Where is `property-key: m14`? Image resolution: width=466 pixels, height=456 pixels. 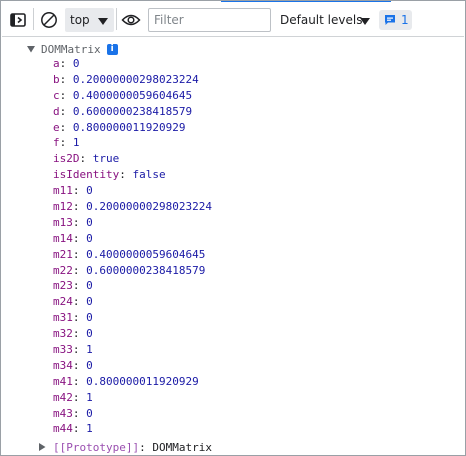 property-key: m14 is located at coordinates (63, 238).